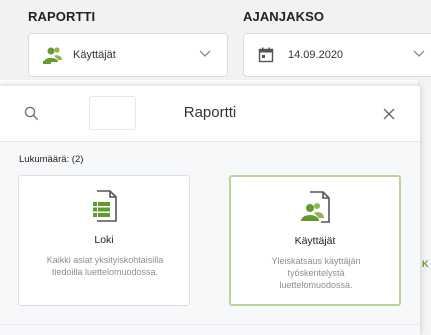  Describe the element at coordinates (112, 113) in the screenshot. I see `search-input` at that location.